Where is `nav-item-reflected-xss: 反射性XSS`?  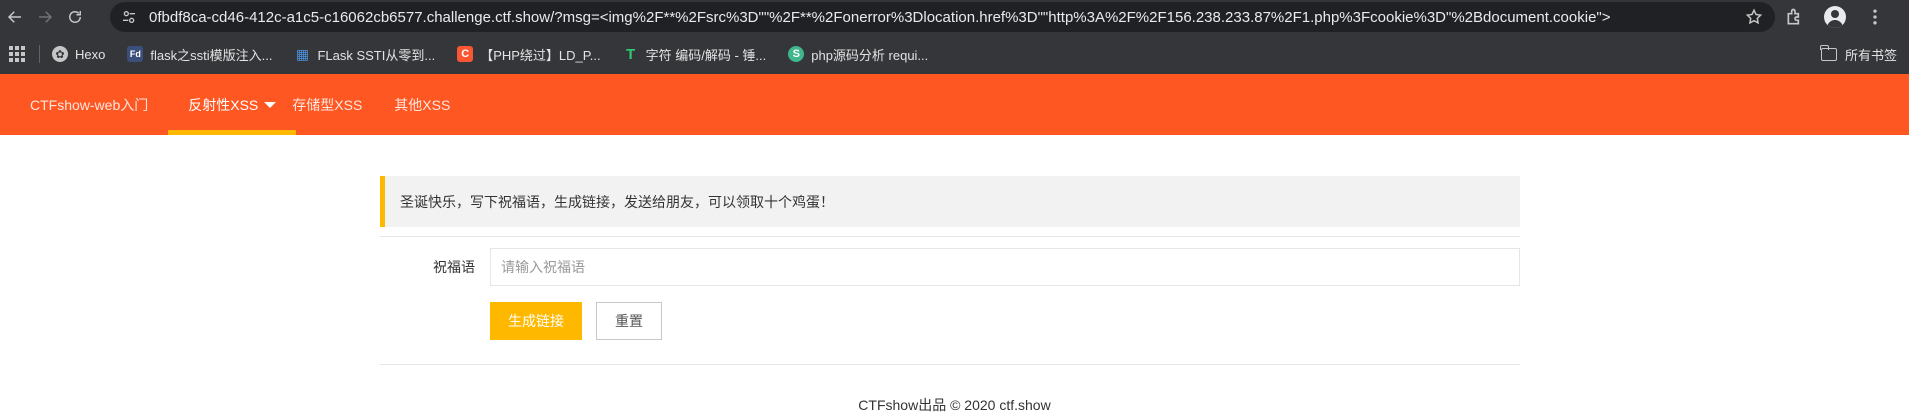
nav-item-reflected-xss: 反射性XSS is located at coordinates (232, 104).